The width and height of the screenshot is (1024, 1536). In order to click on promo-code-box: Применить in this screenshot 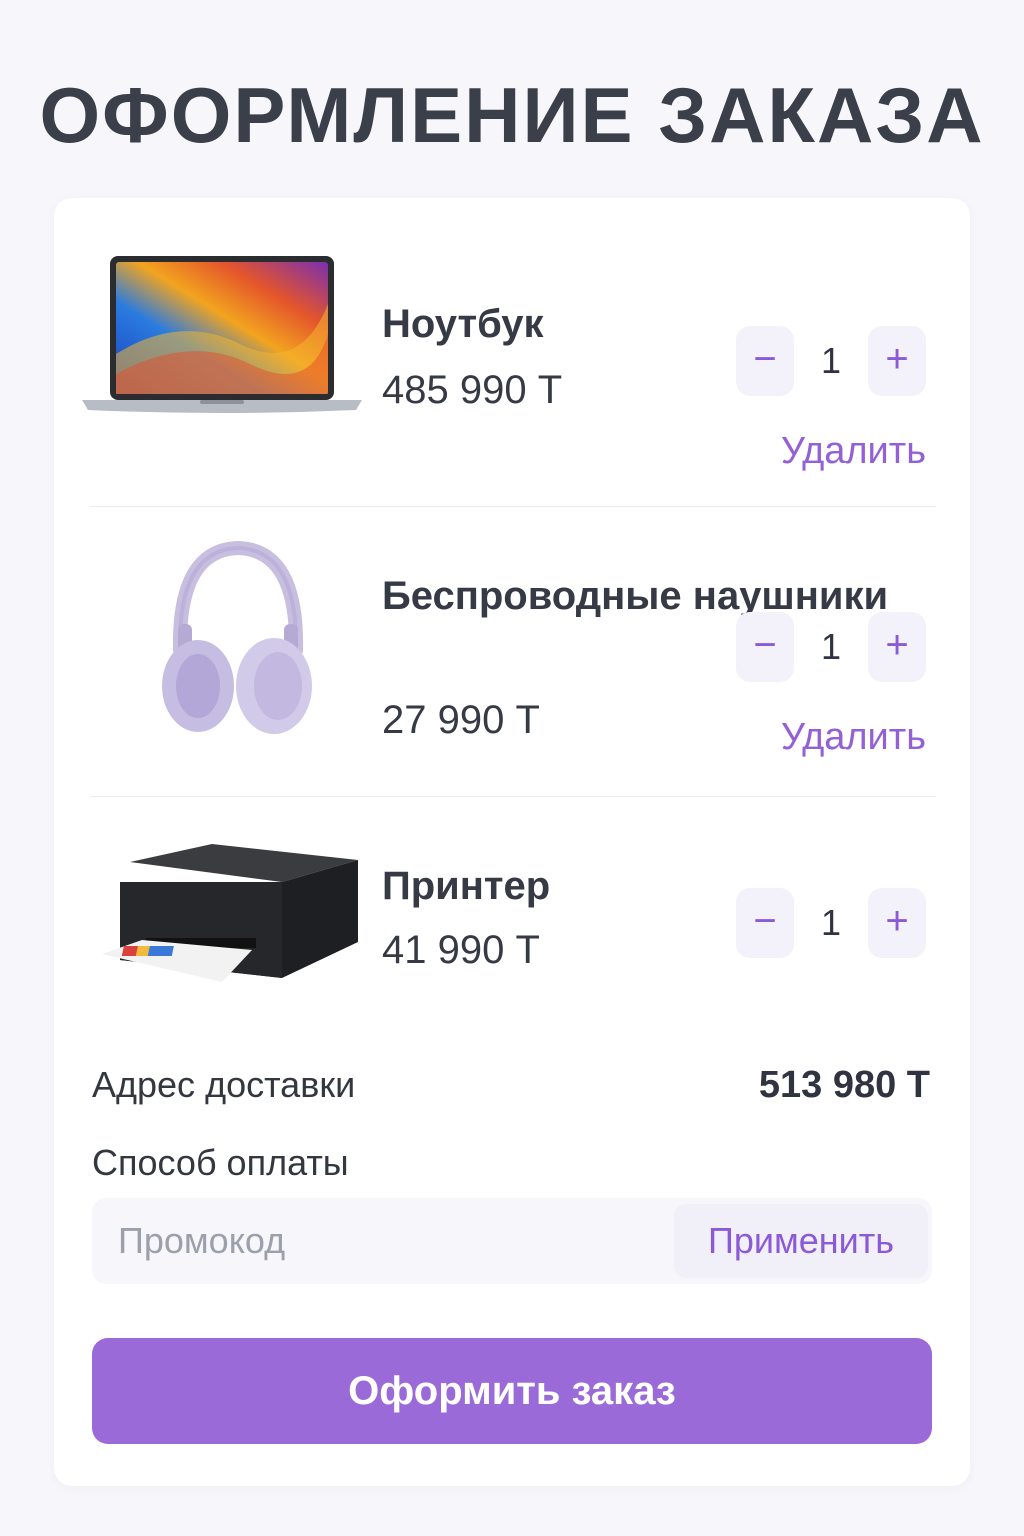, I will do `click(512, 1241)`.